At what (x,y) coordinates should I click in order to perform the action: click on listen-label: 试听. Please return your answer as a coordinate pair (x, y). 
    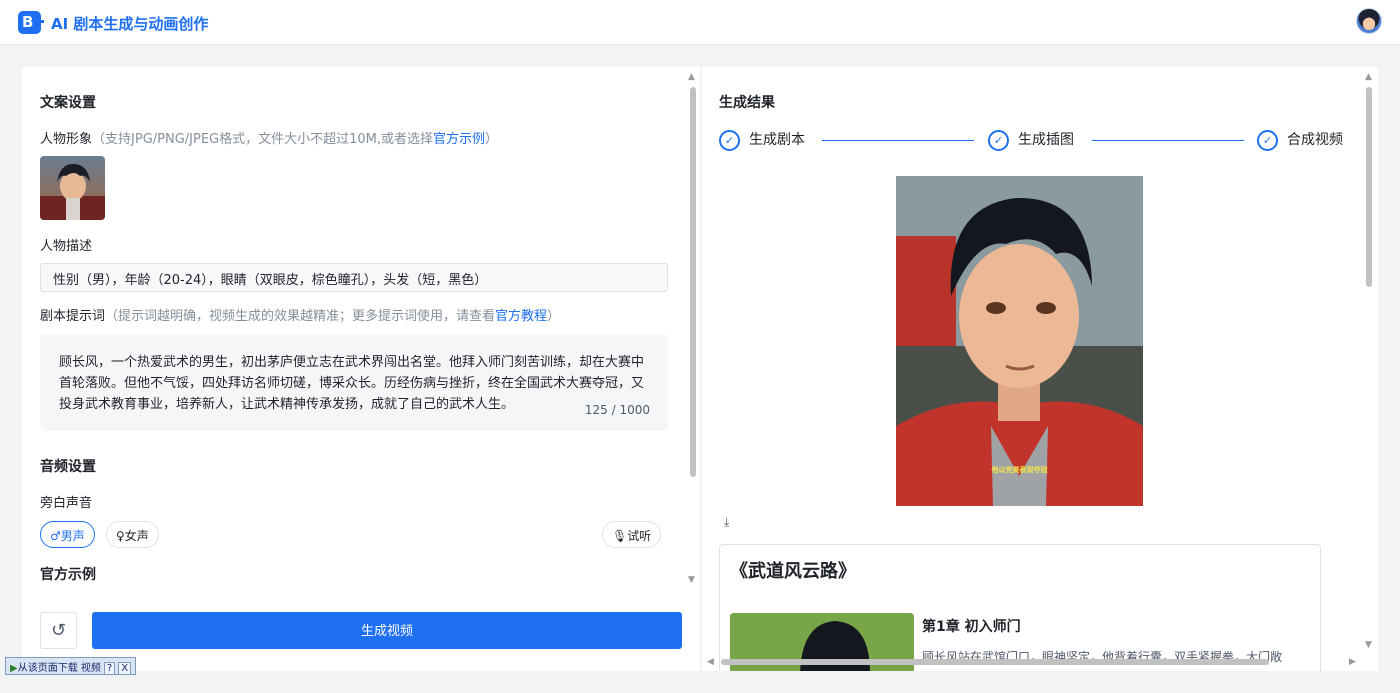
    Looking at the image, I should click on (639, 536).